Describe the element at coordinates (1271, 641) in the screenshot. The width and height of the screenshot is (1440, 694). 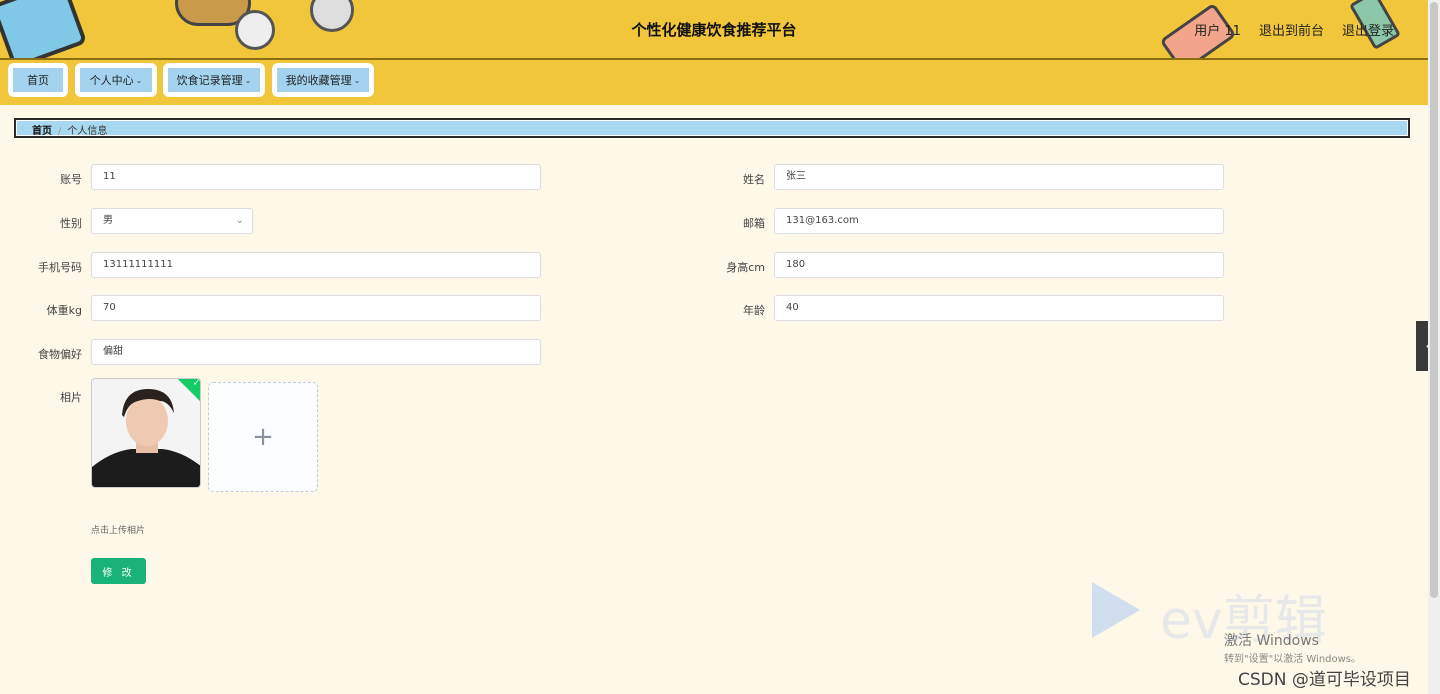
I see `windows-activation-title: 激活 Windows` at that location.